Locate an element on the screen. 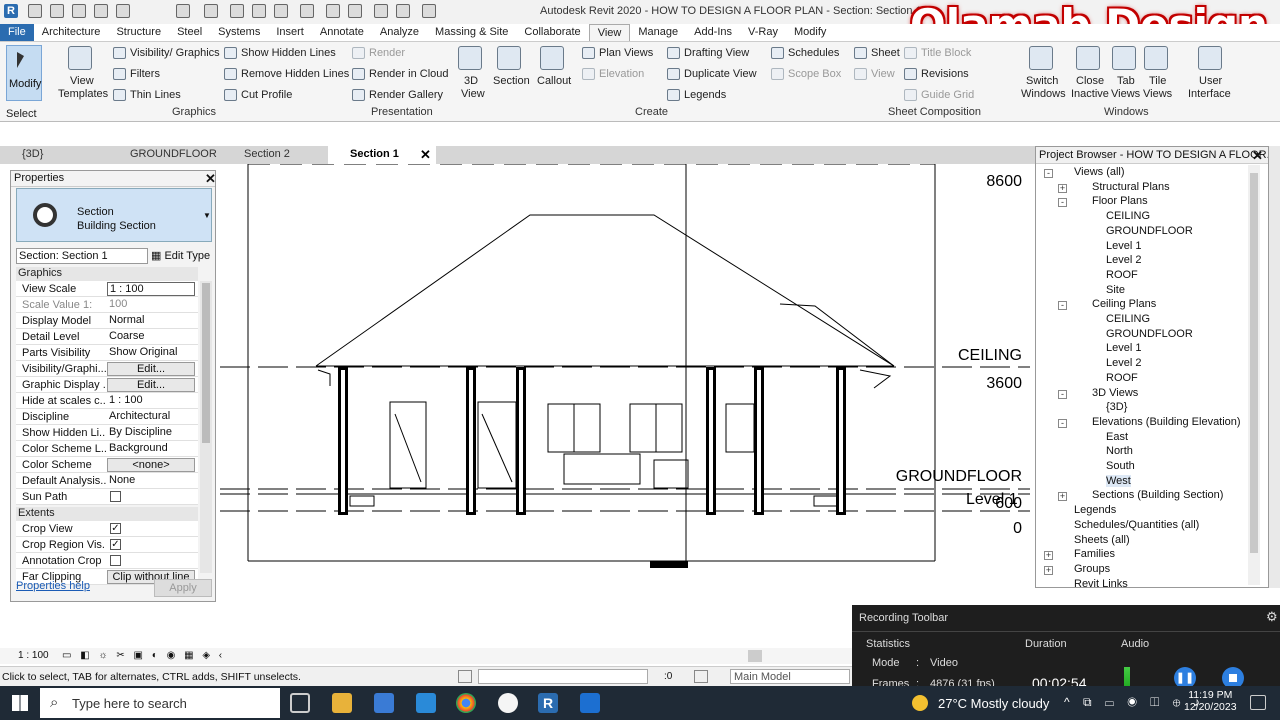 This screenshot has height=720, width=1280. 3d-view-label-1: 3D is located at coordinates (471, 81).